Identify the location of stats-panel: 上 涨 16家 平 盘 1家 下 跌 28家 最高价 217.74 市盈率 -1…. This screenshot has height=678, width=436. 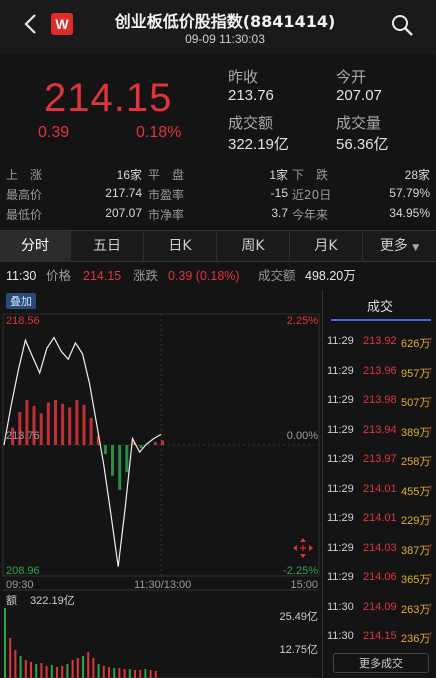
(218, 197).